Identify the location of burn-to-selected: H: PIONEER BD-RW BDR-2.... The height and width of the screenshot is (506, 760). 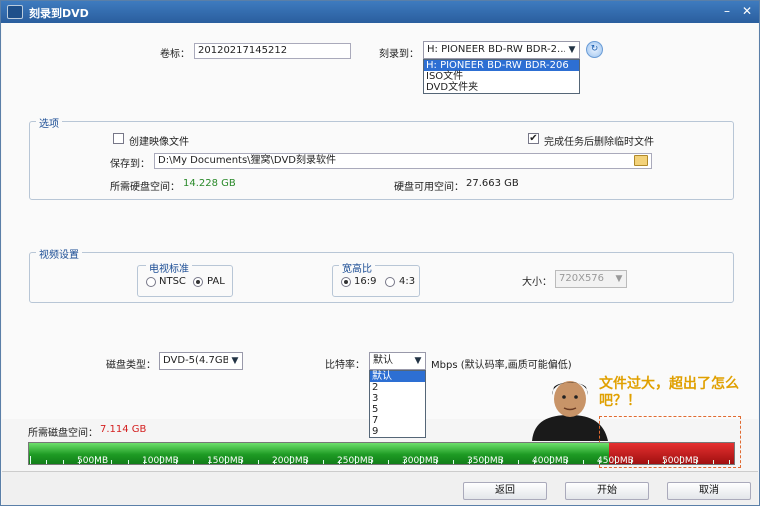
(497, 49).